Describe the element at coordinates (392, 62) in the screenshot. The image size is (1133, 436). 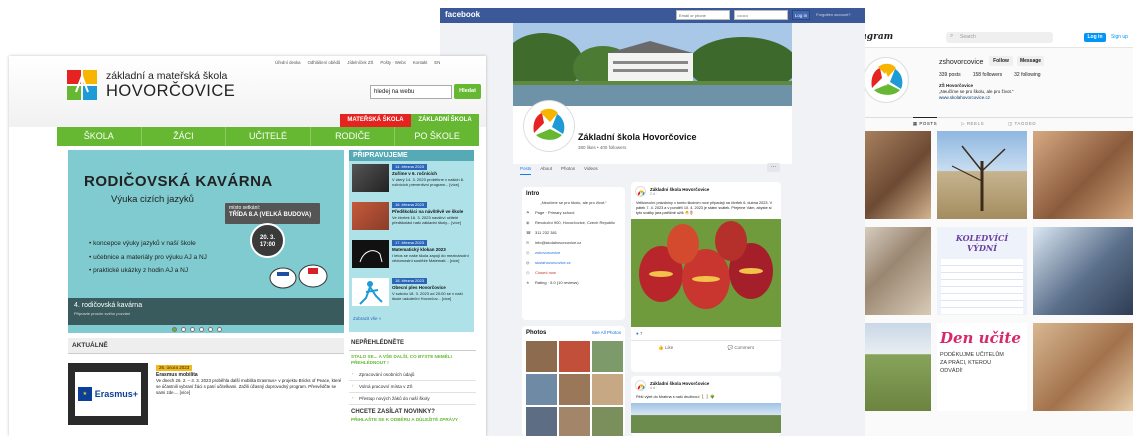
I see `top-link-posty: Pošty · Webs` at that location.